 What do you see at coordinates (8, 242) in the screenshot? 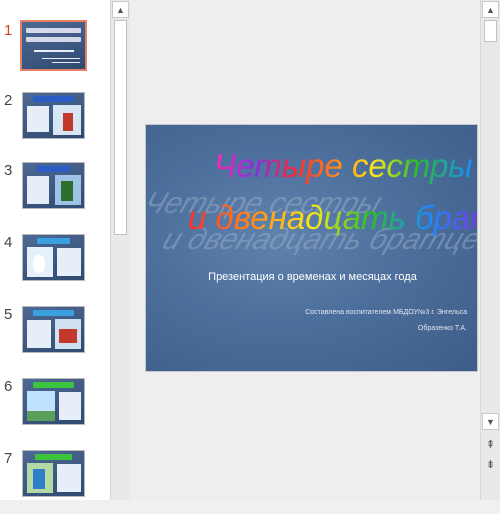
I see `slide-number: 4` at bounding box center [8, 242].